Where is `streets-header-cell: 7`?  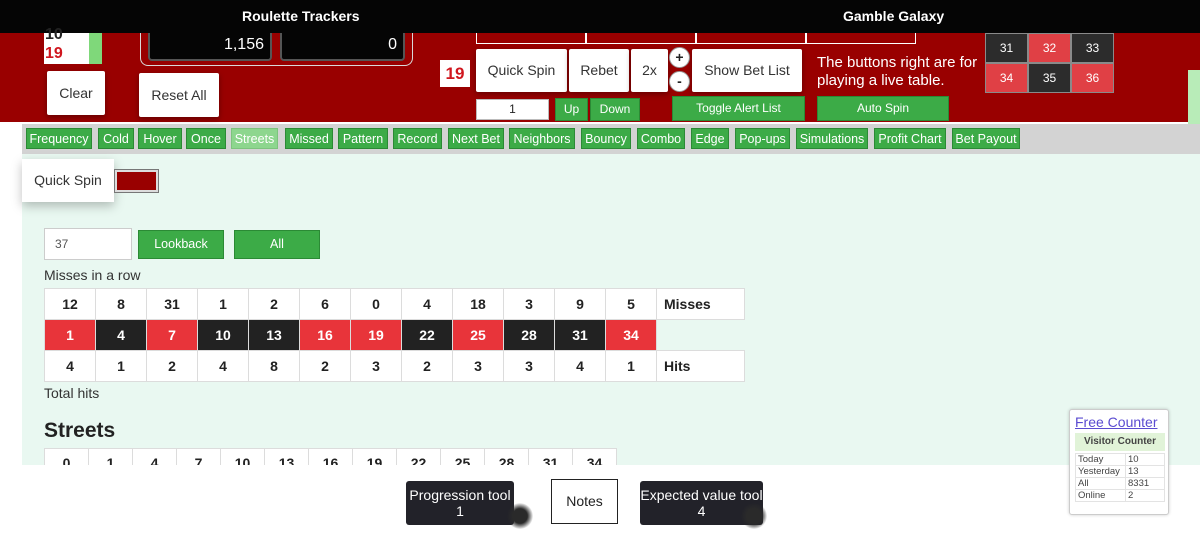 streets-header-cell: 7 is located at coordinates (198, 456).